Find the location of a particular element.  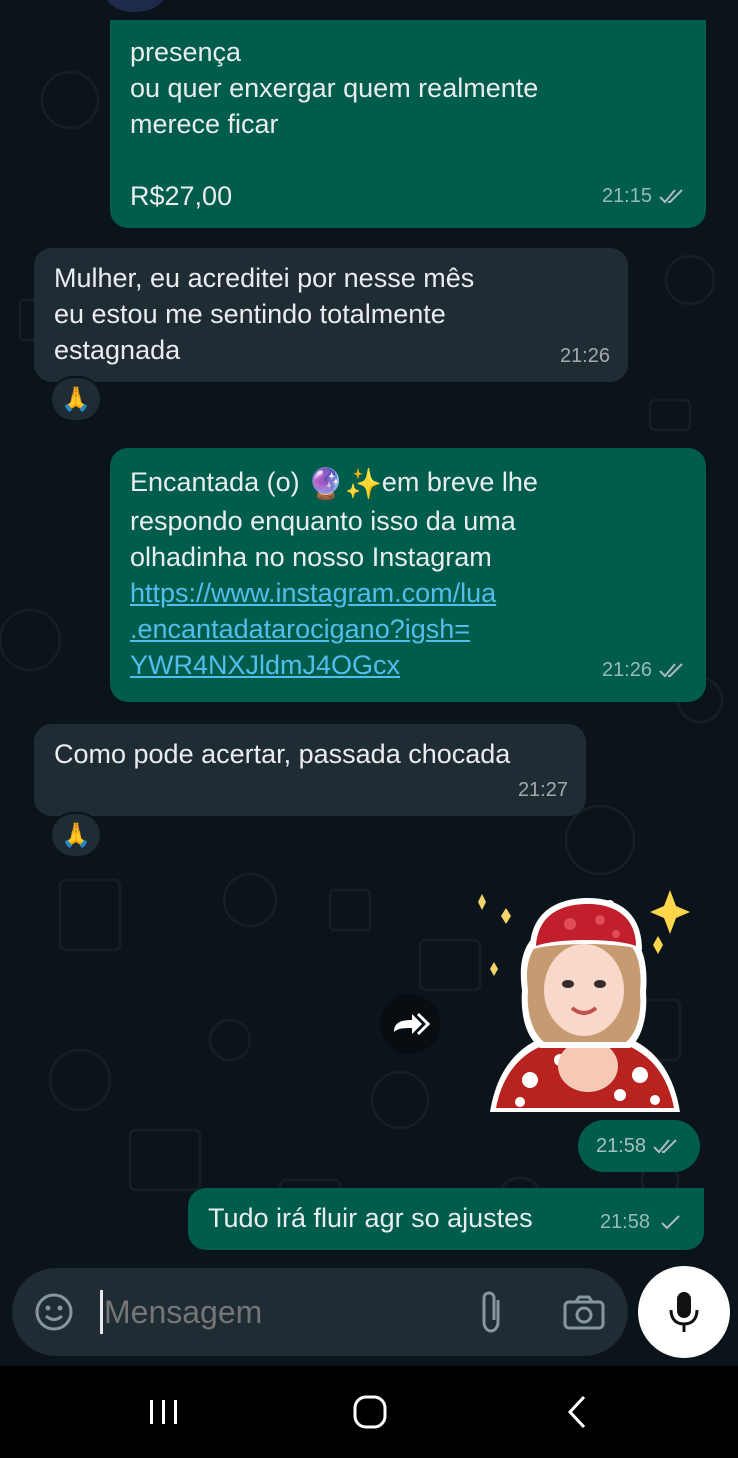

sticker-time-badge: 21:58 is located at coordinates (639, 1146).